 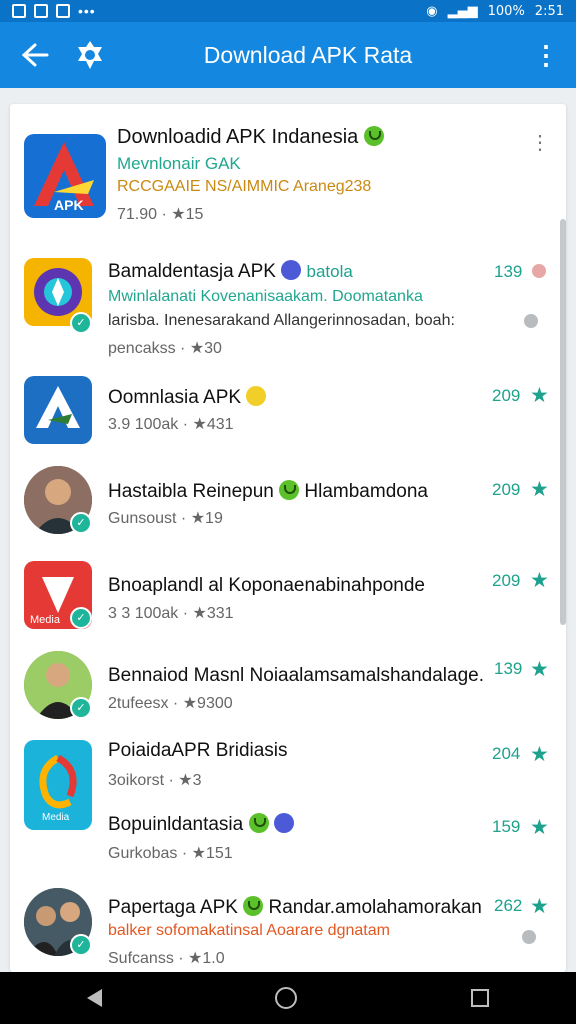 I want to click on svg-text: APK, so click(x=69, y=205).